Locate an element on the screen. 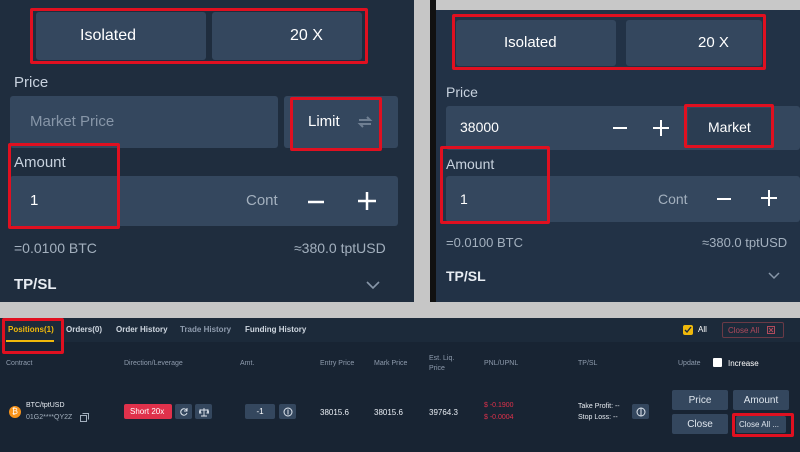  highlight-positions-tab is located at coordinates (33, 336).